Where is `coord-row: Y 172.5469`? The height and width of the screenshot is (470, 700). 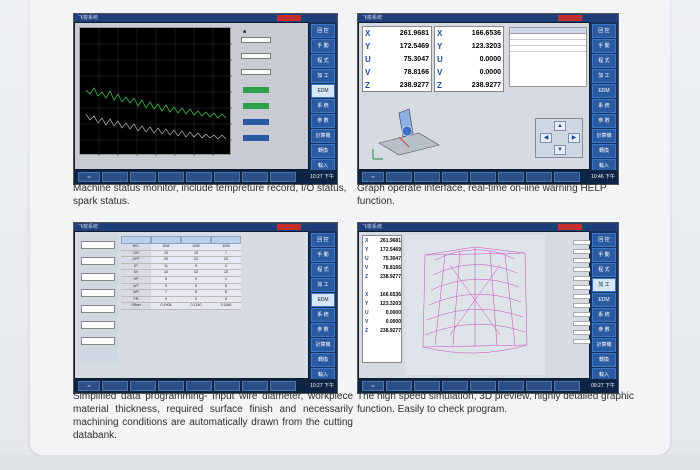
coord-row: Y 172.5469 is located at coordinates (383, 251).